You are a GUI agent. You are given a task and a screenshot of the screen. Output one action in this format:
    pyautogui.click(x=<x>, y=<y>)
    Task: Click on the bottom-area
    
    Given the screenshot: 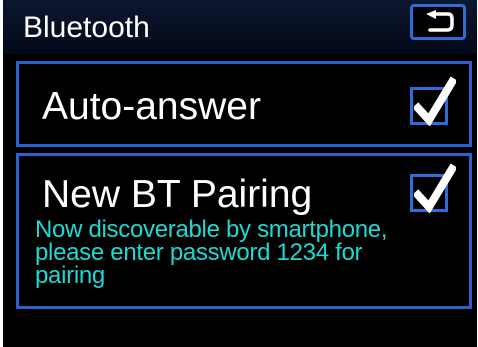 What is the action you would take?
    pyautogui.click(x=240, y=332)
    